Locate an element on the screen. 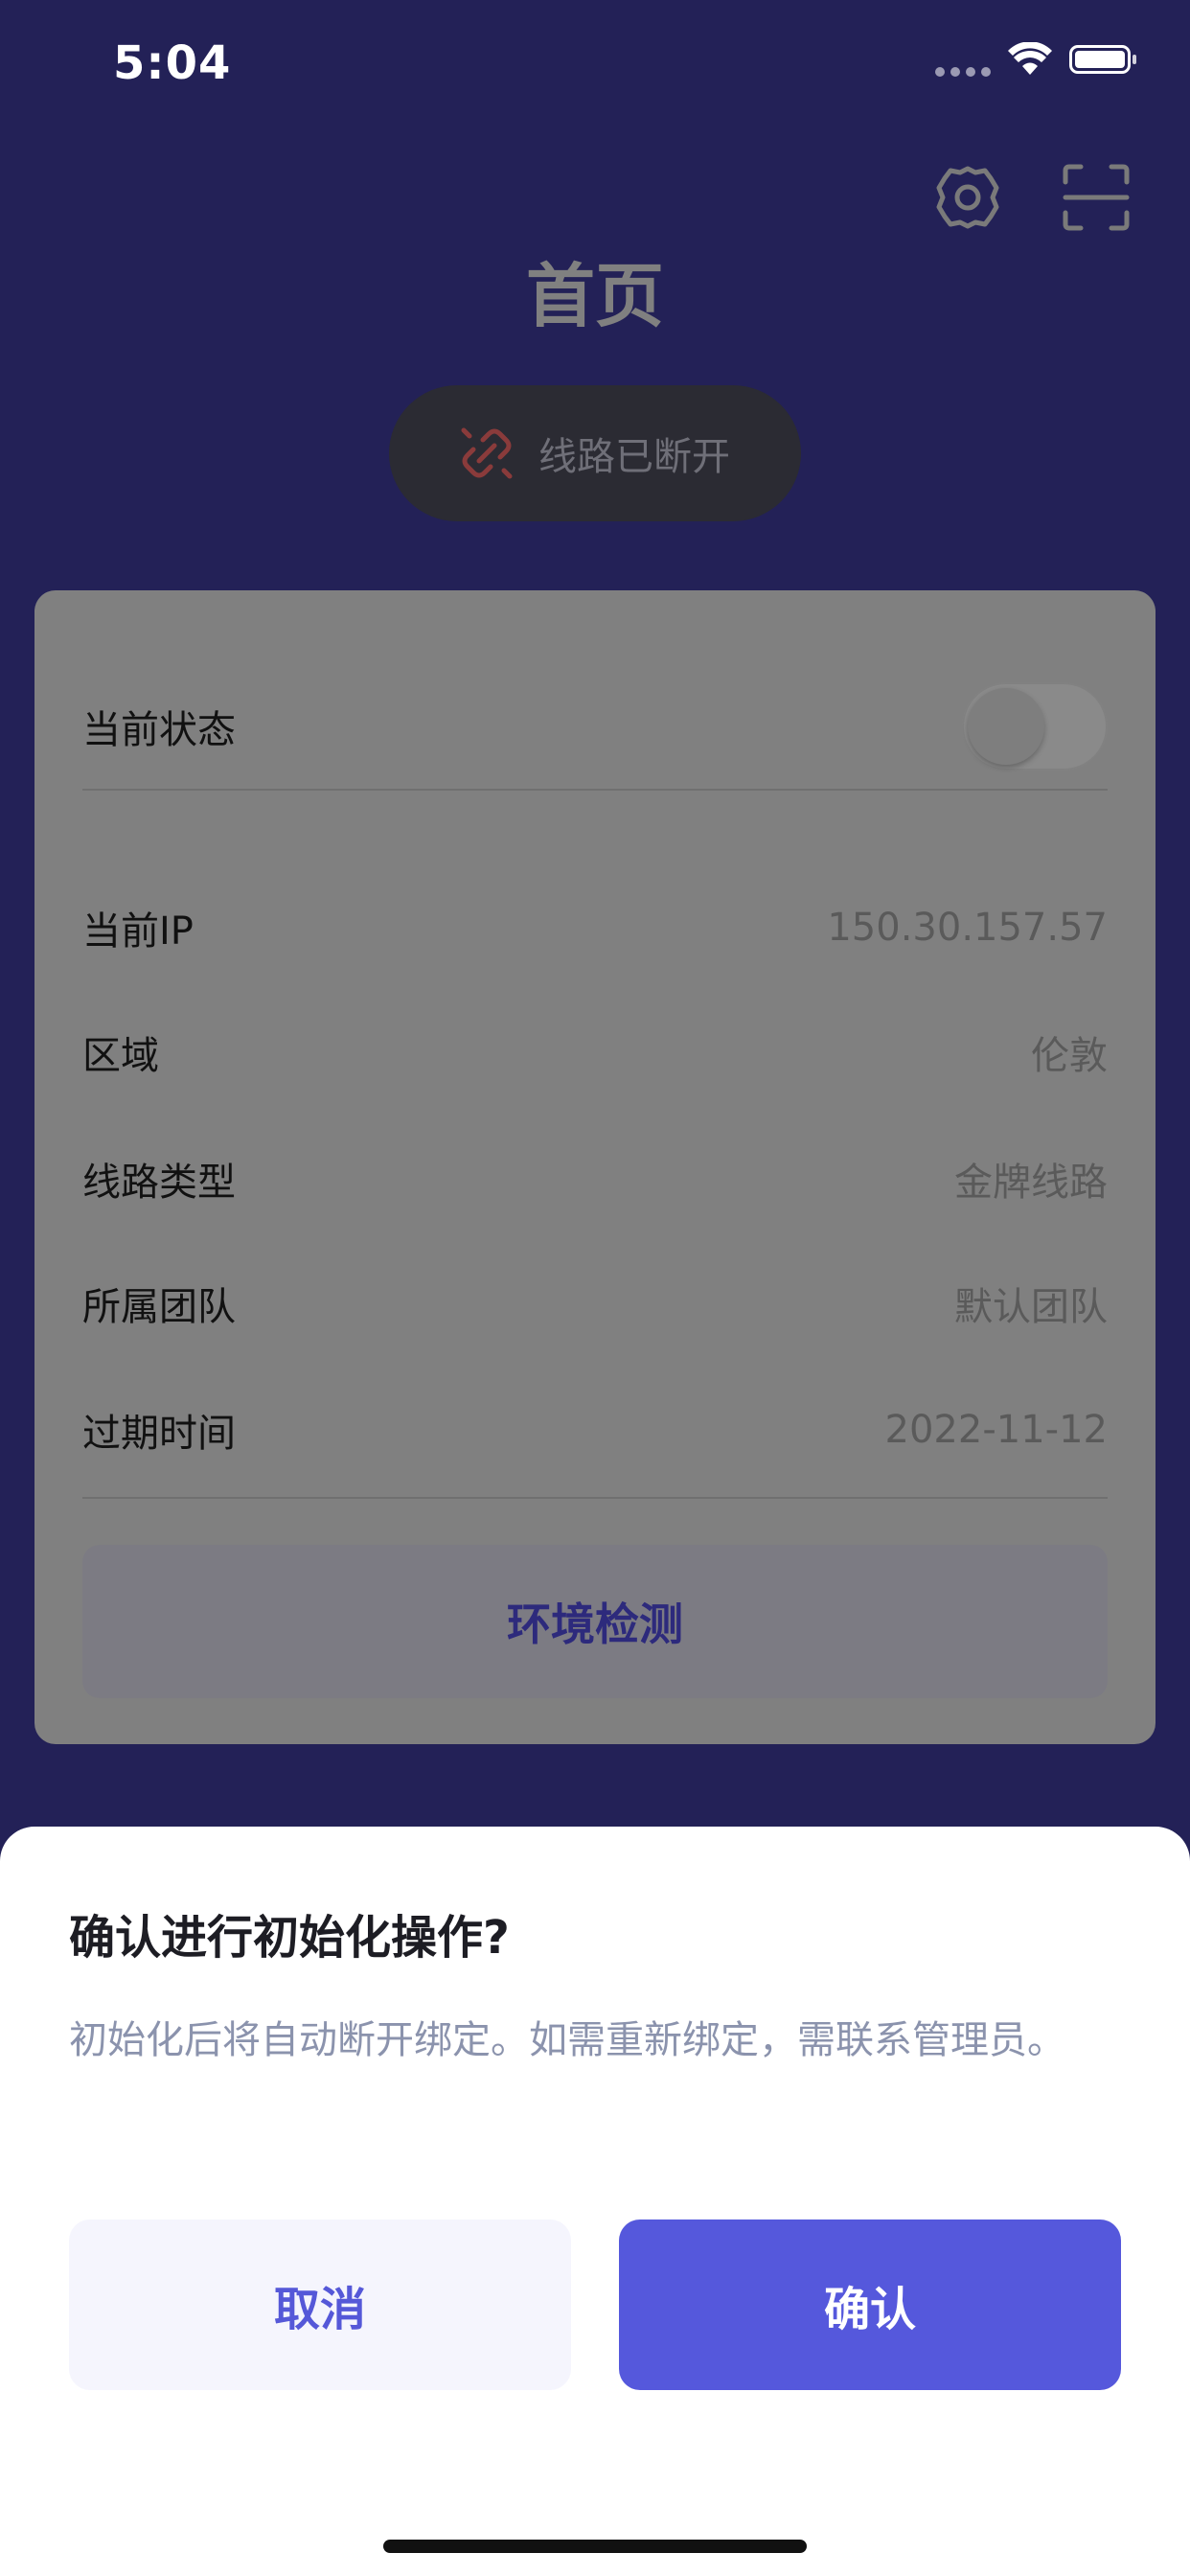 The height and width of the screenshot is (2576, 1190). info-row-team: 所属团队 默认团队 is located at coordinates (595, 1303).